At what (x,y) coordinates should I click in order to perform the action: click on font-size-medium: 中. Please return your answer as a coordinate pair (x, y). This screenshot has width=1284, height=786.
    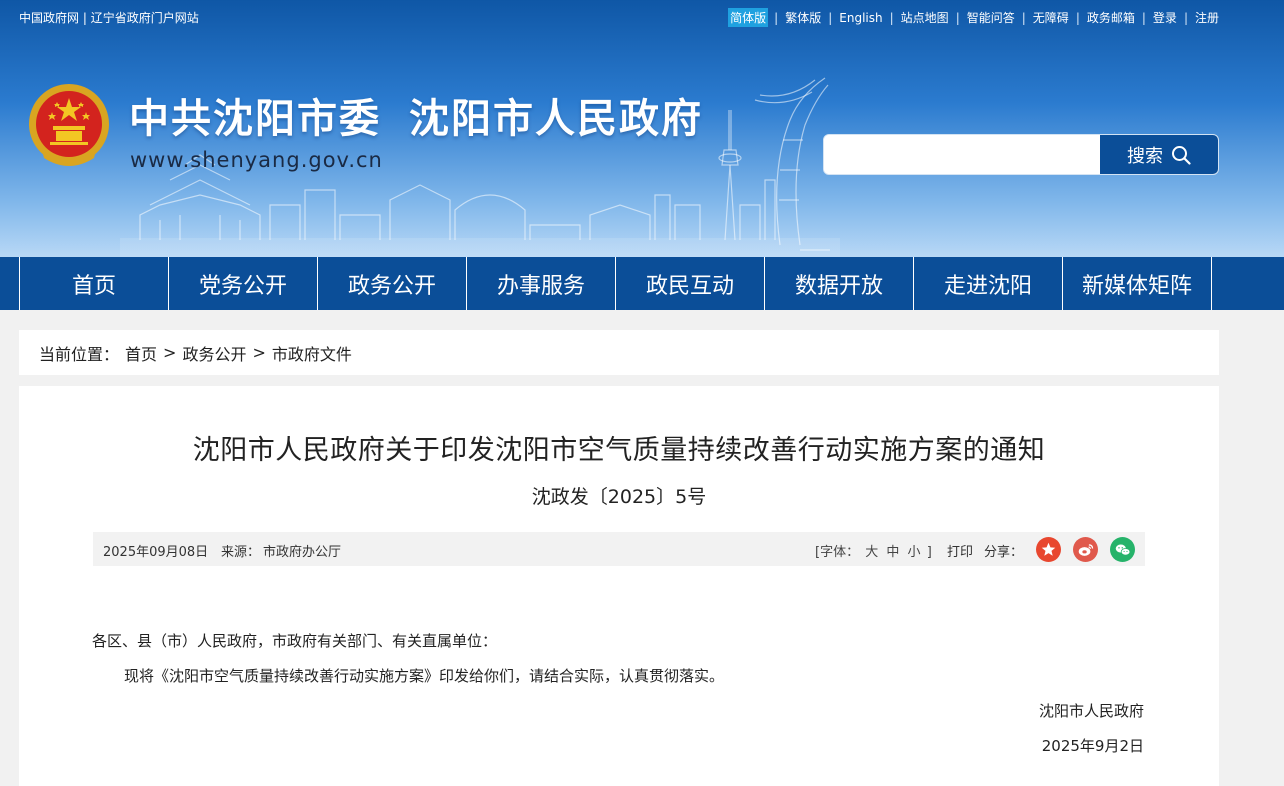
    Looking at the image, I should click on (892, 552).